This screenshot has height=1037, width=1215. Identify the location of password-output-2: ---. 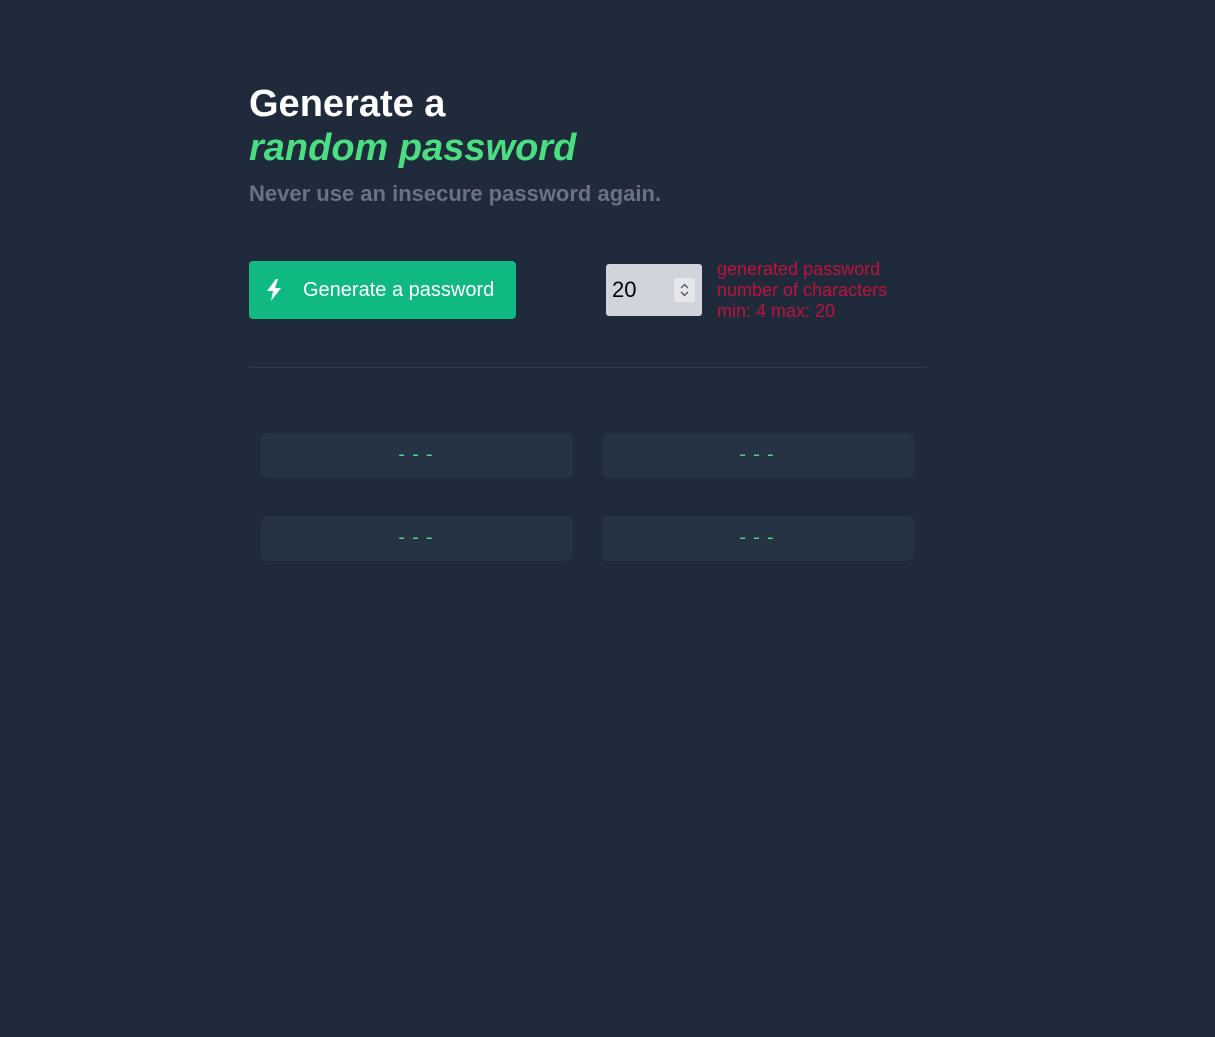
(758, 455).